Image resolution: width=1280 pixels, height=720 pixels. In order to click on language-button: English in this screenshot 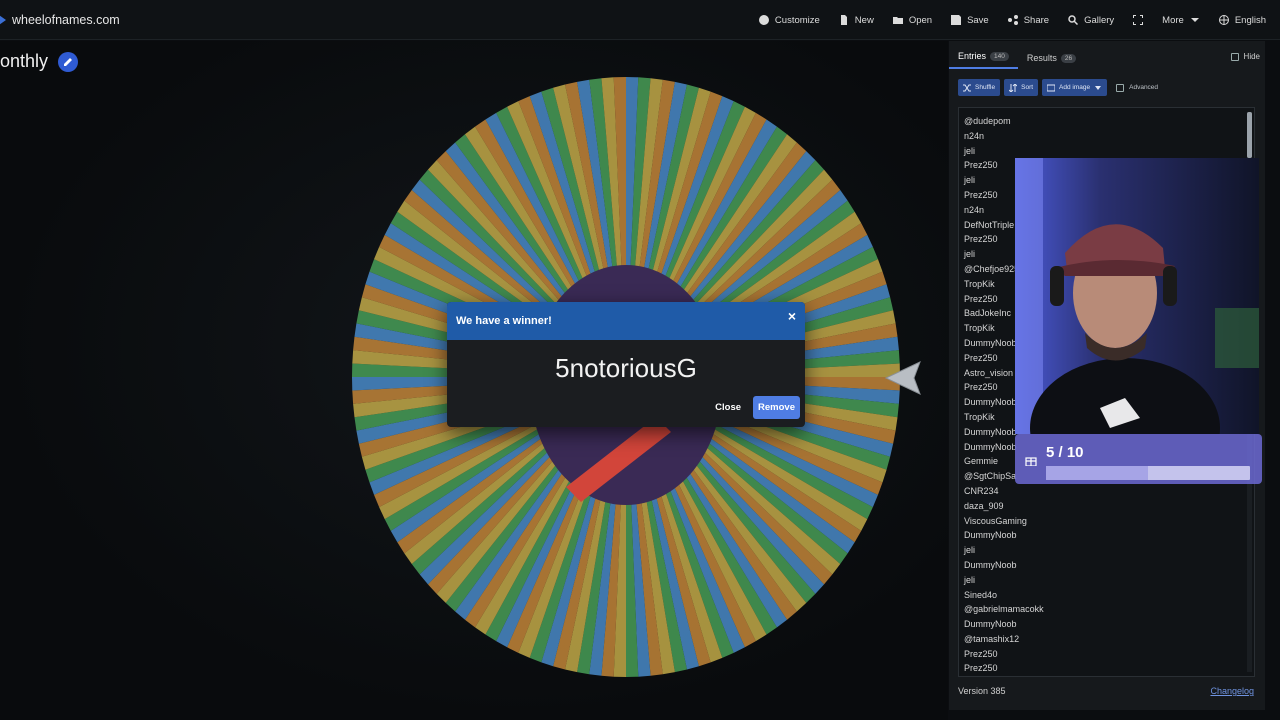, I will do `click(1242, 20)`.